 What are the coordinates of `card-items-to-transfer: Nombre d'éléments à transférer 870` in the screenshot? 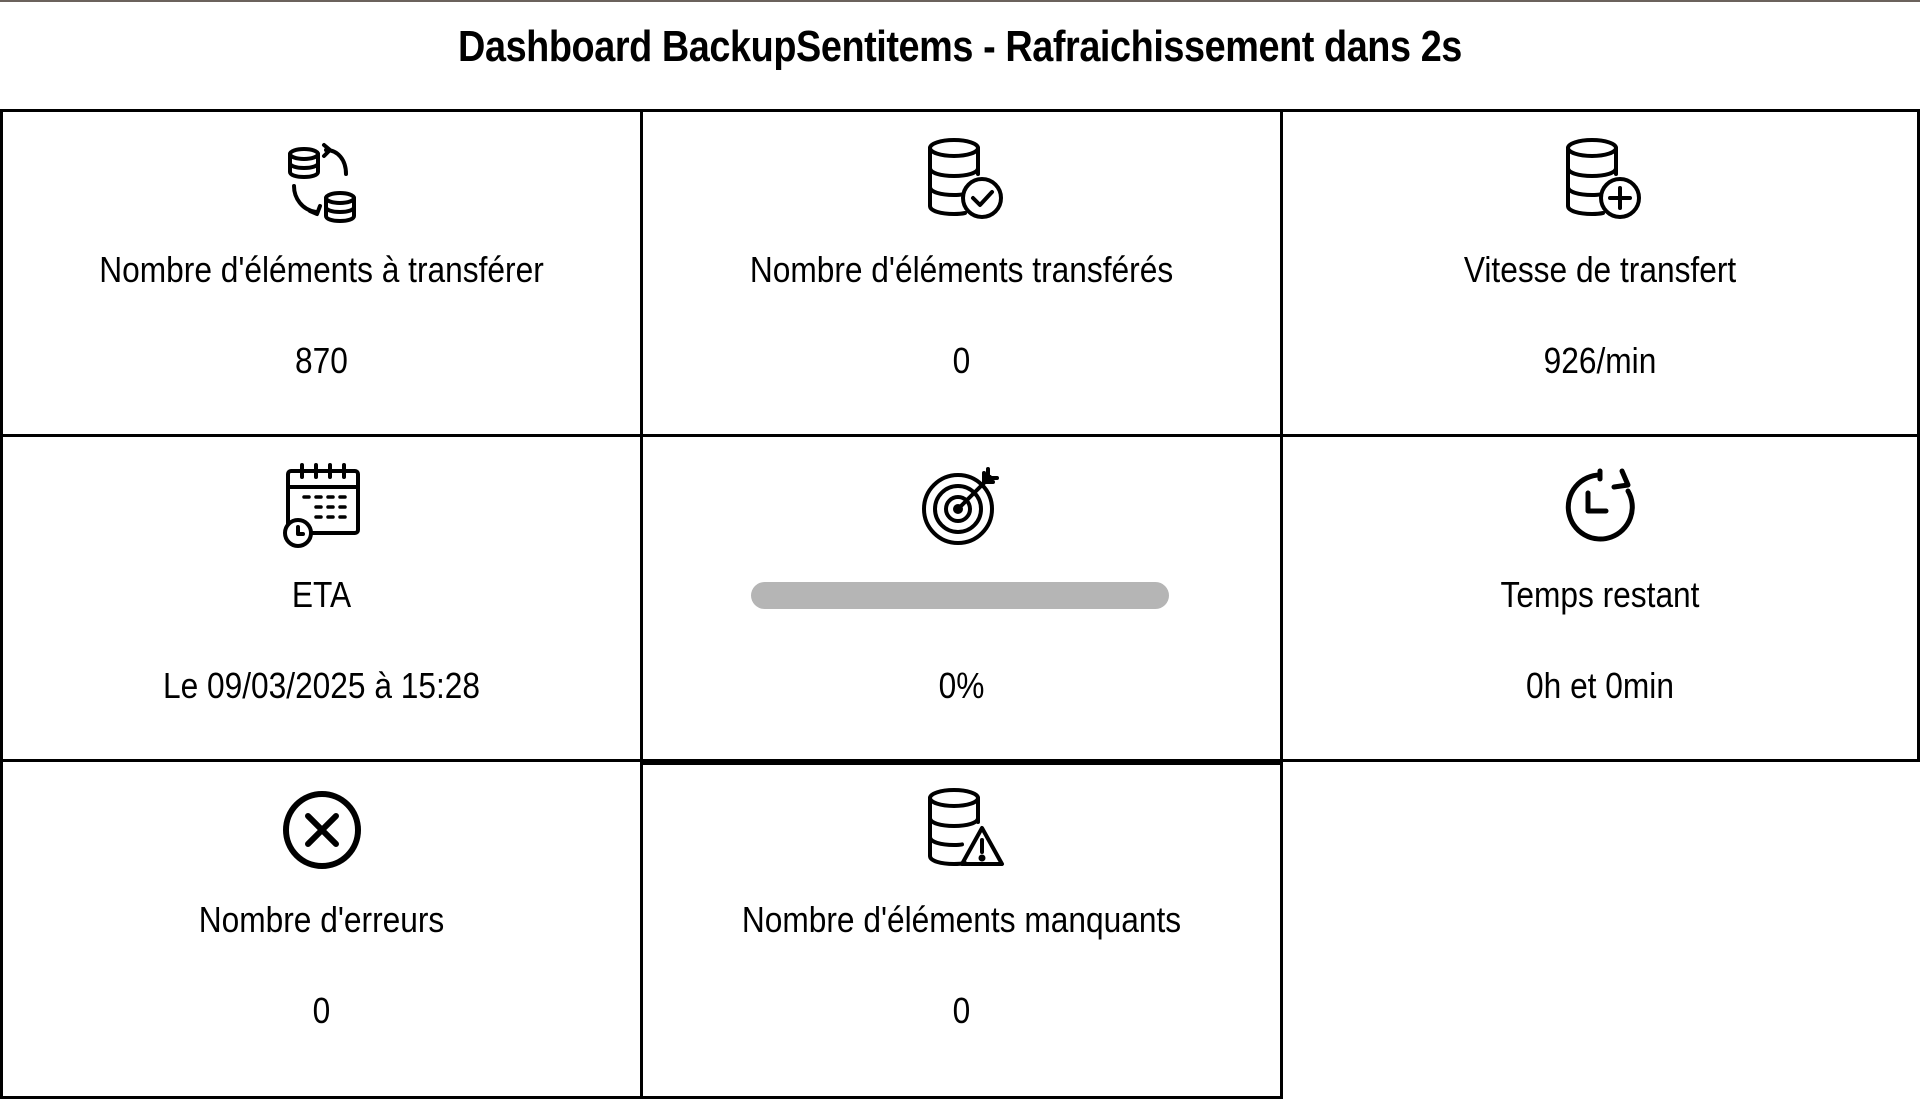 It's located at (321, 273).